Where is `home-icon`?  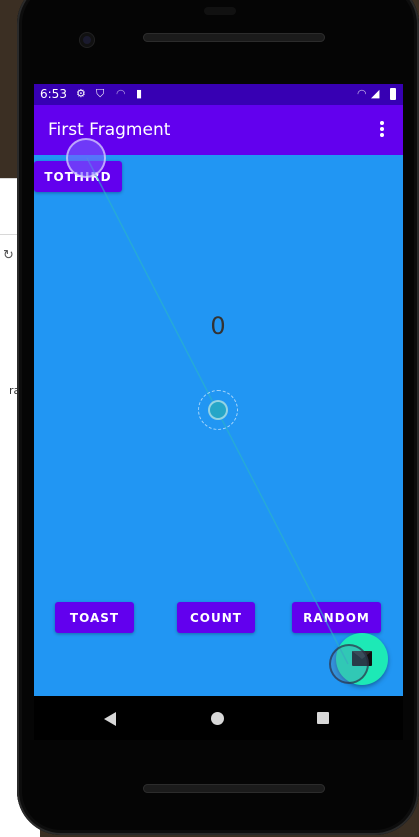
home-icon is located at coordinates (217, 718).